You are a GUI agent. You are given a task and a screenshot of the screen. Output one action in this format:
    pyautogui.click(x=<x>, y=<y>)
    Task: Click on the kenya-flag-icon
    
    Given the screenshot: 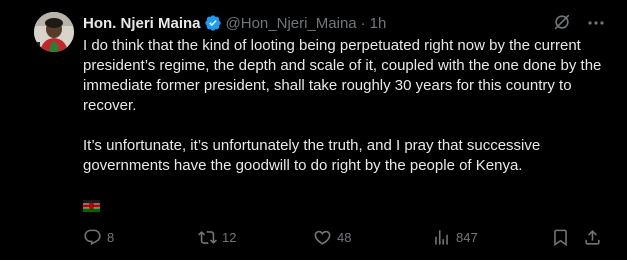 What is the action you would take?
    pyautogui.click(x=91, y=205)
    